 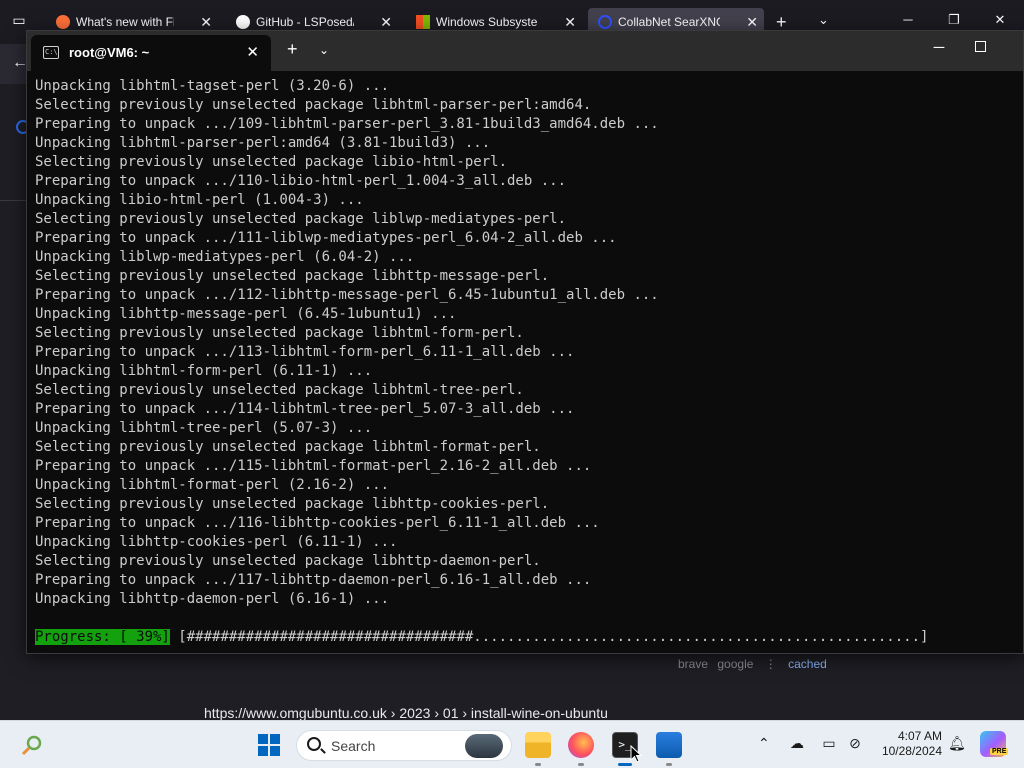 I want to click on restore-icon: ❐, so click(x=954, y=20).